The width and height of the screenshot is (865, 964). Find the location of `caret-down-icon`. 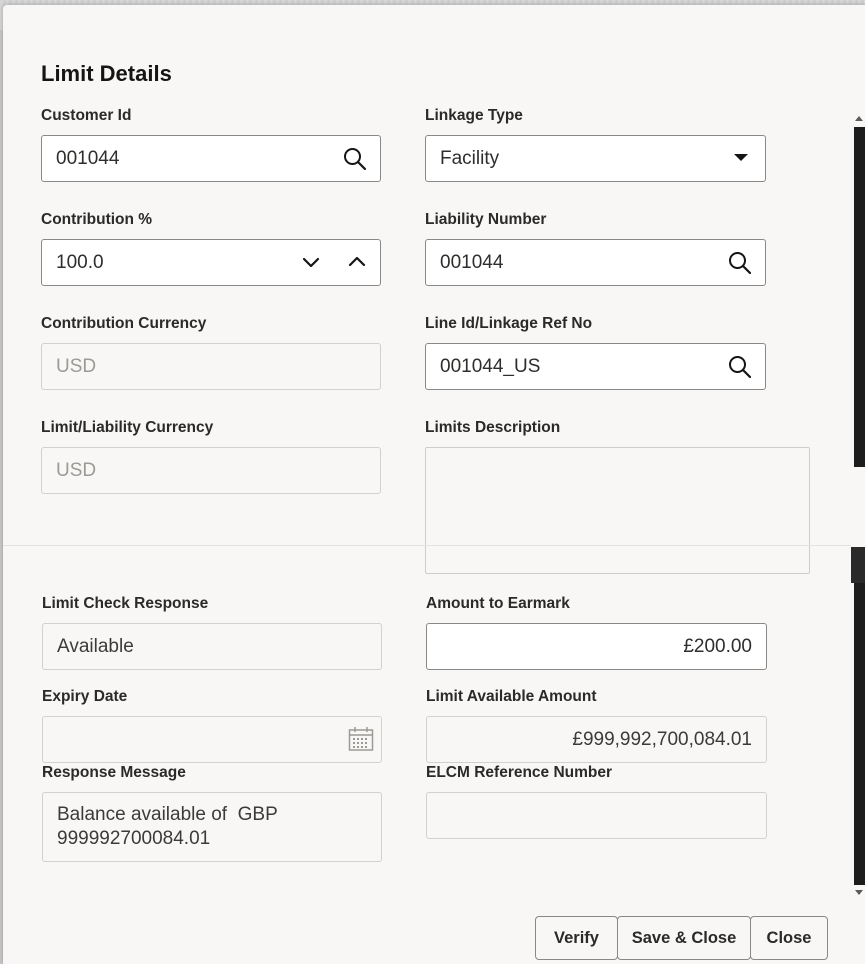

caret-down-icon is located at coordinates (741, 158).